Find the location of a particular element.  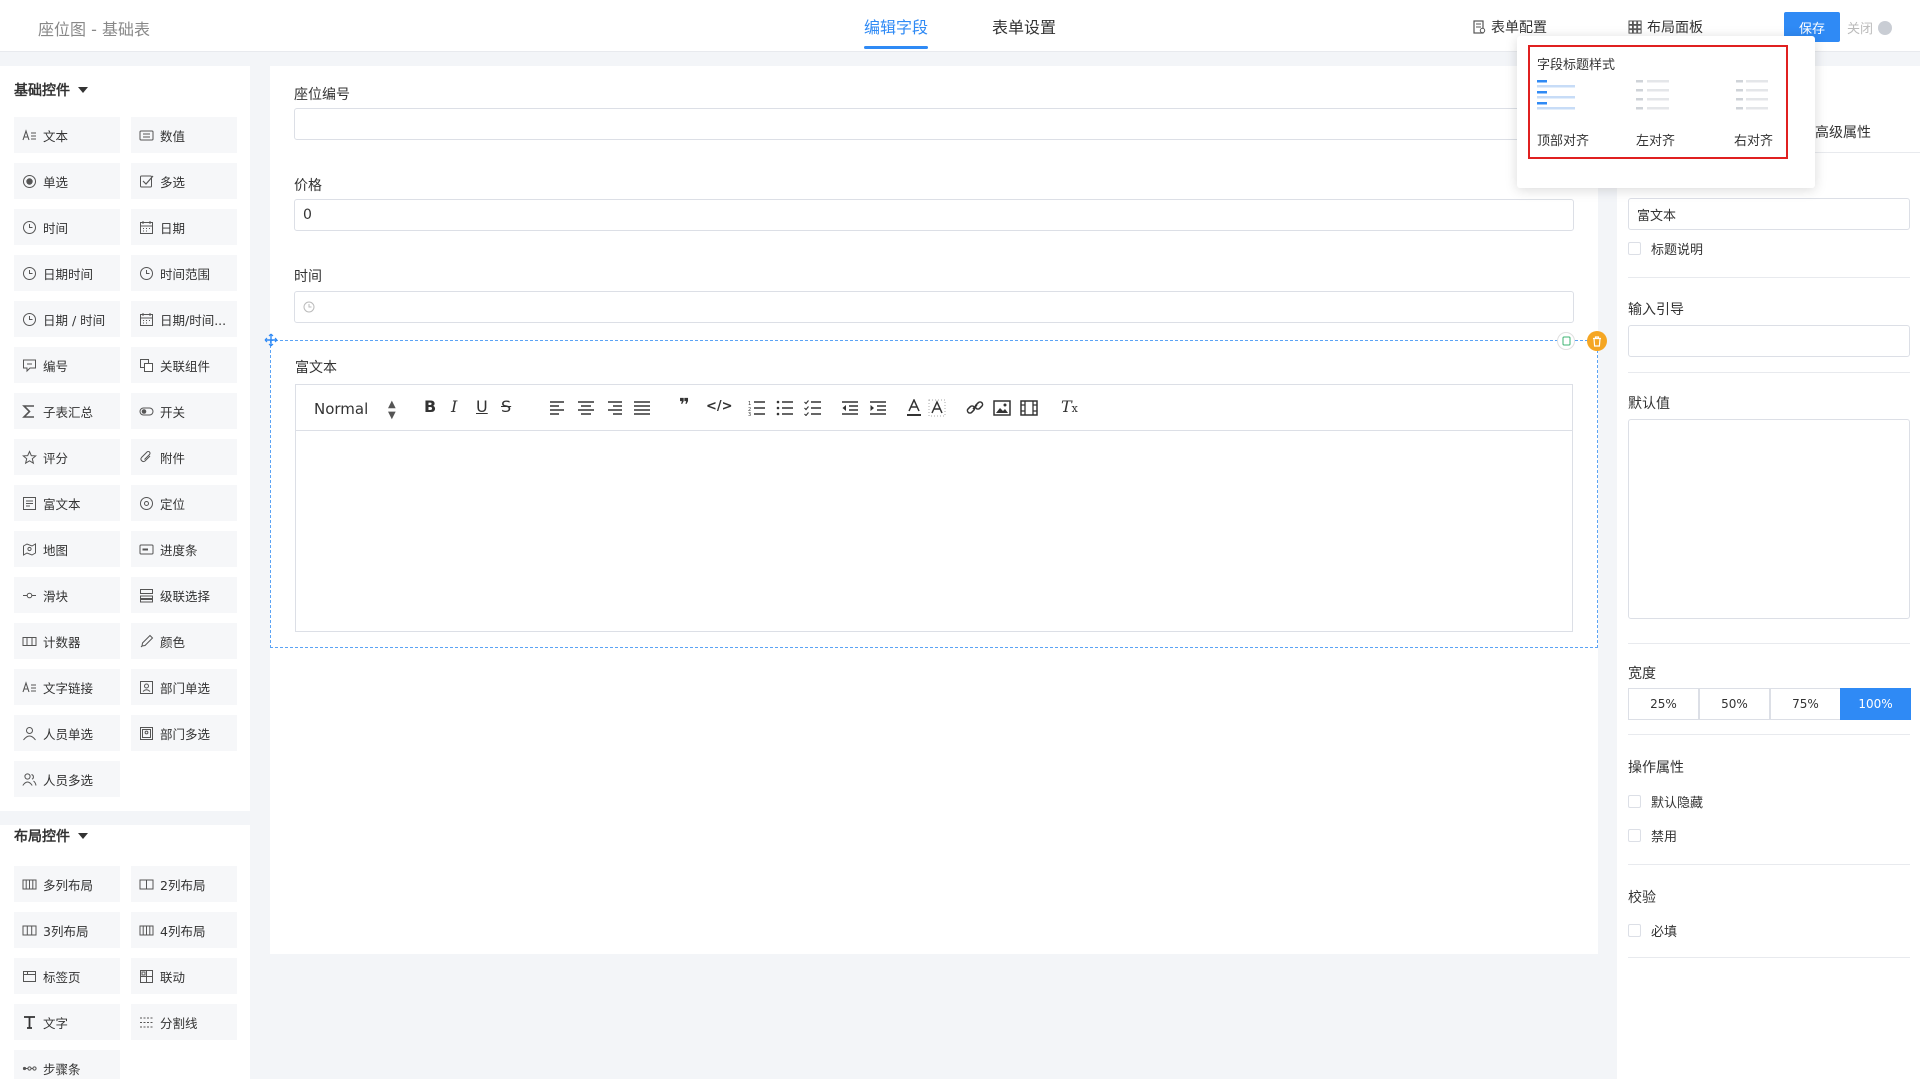

default-hidden-checkbox: 默认隐藏 is located at coordinates (1665, 801).